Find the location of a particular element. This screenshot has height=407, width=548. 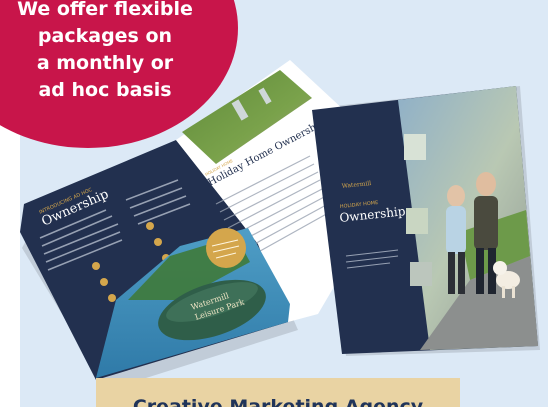

callout-line: We offer flexible is located at coordinates (105, 10).